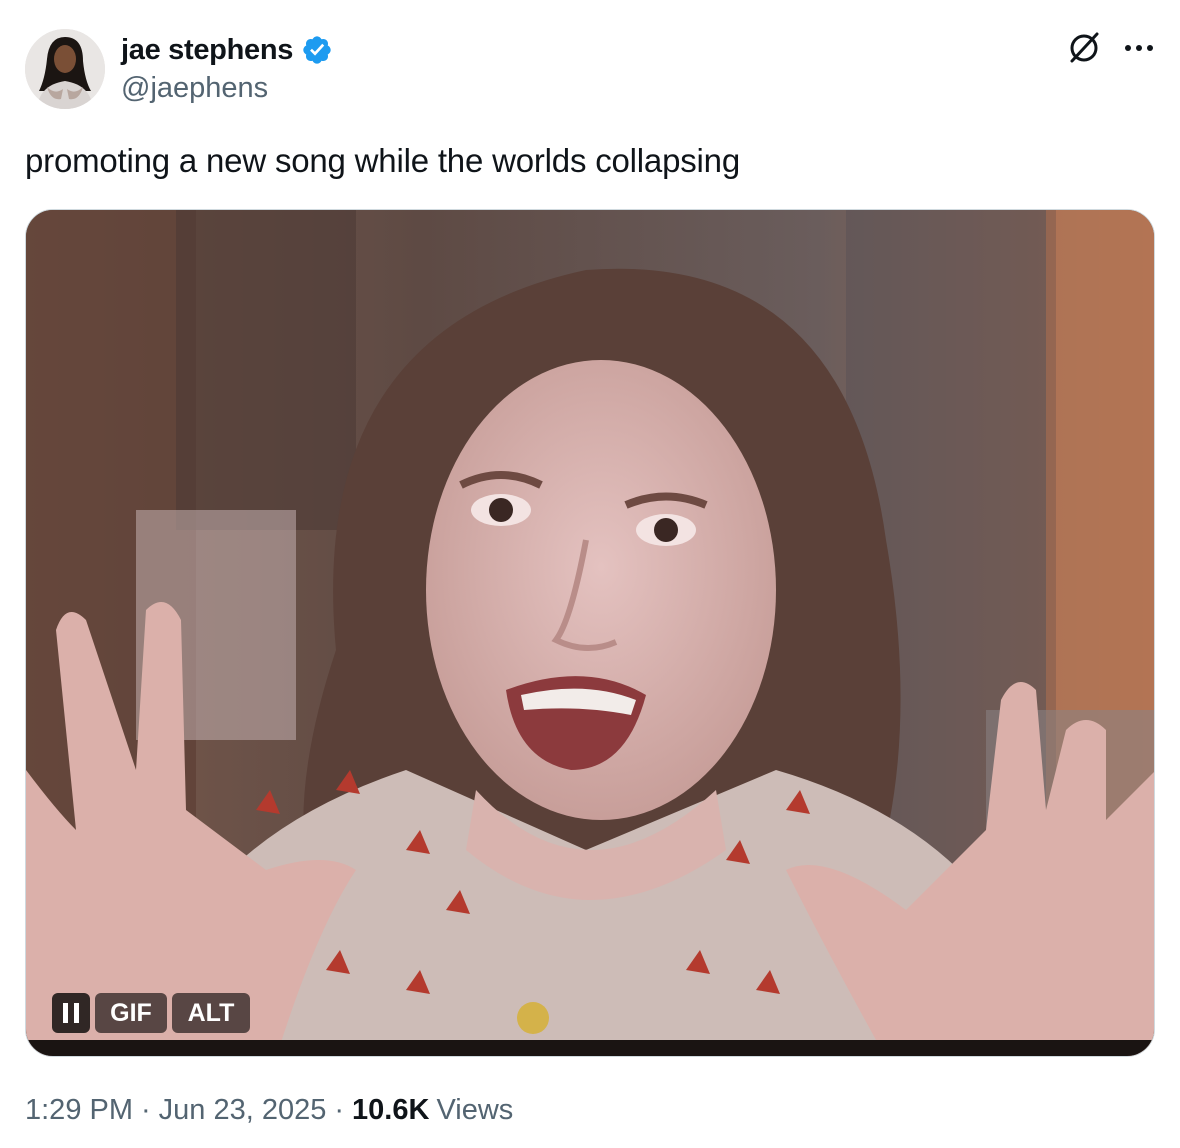 This screenshot has width=1180, height=1148. Describe the element at coordinates (76, 1013) in the screenshot. I see `pause-icon-bar` at that location.